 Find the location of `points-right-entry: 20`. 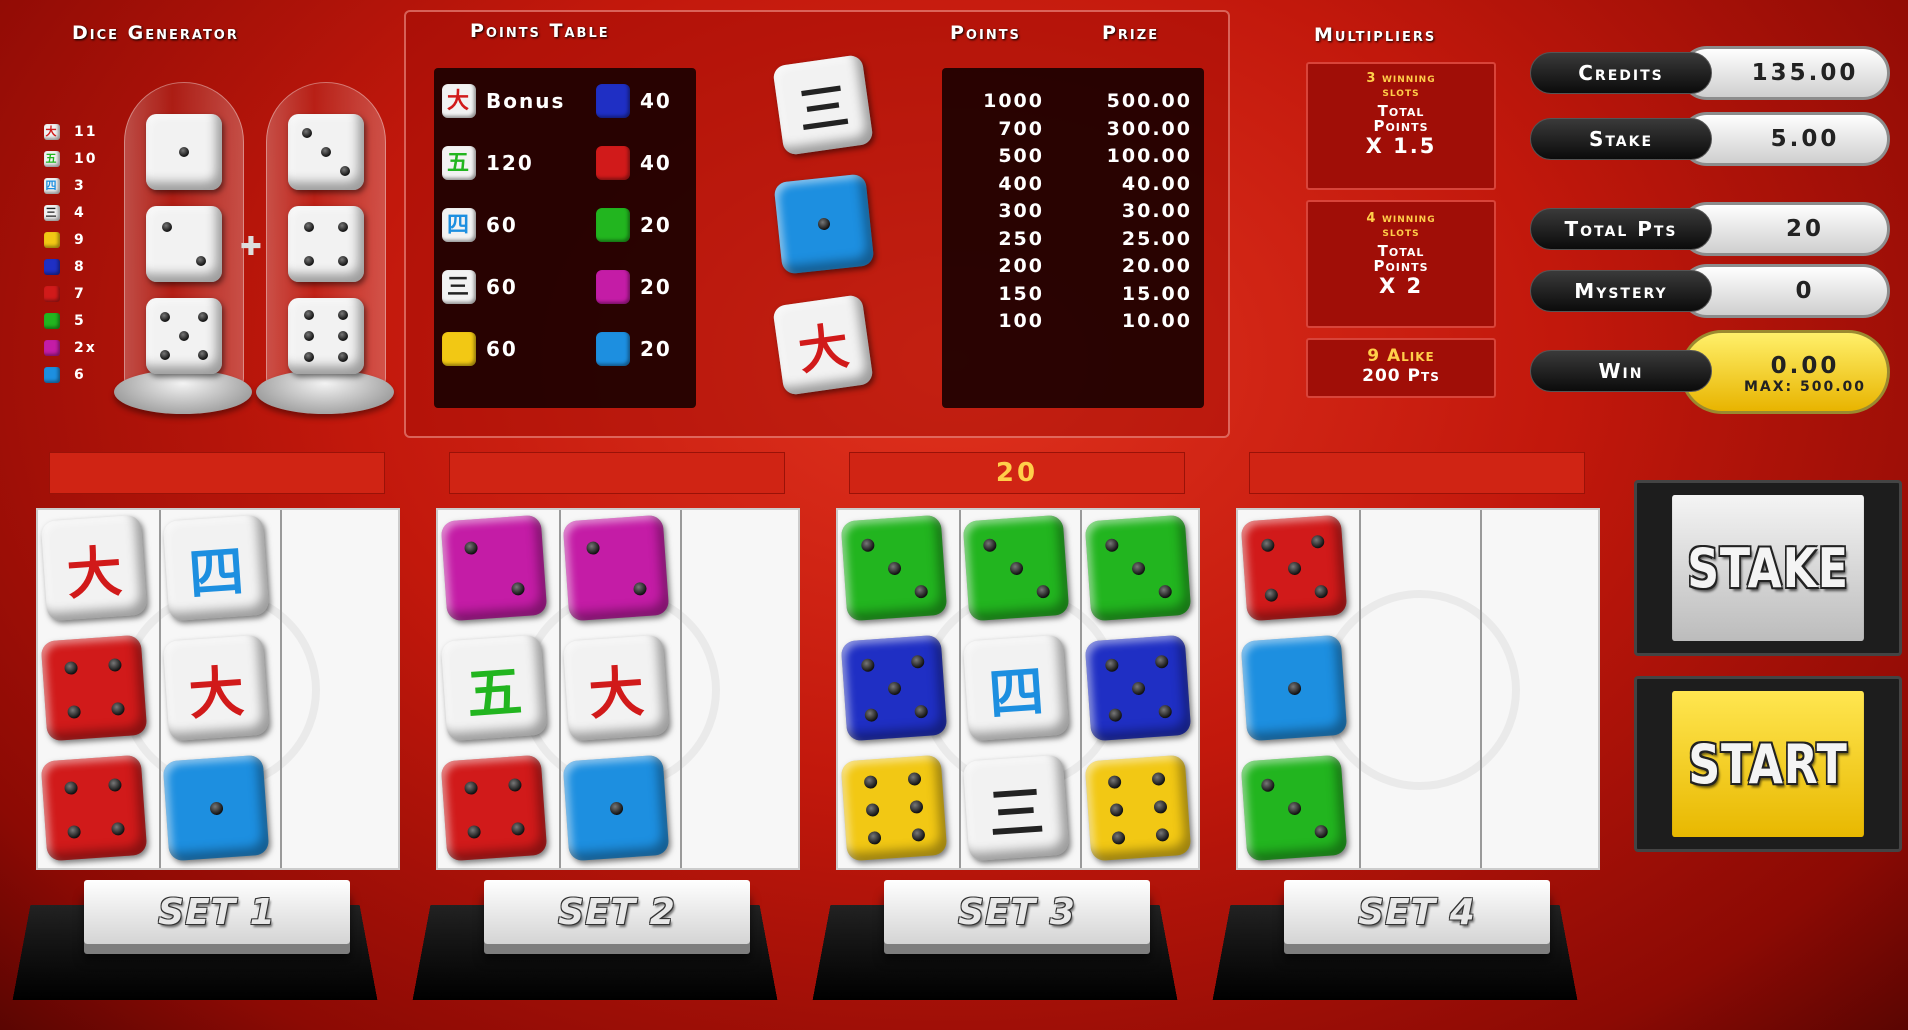

points-right-entry: 20 is located at coordinates (634, 349).